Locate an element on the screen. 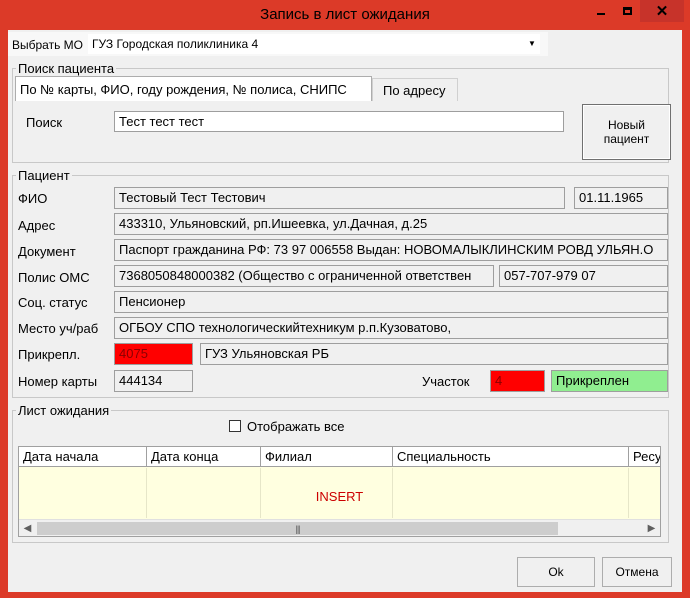 Image resolution: width=690 pixels, height=598 pixels. grip-icon: ||| is located at coordinates (297, 528).